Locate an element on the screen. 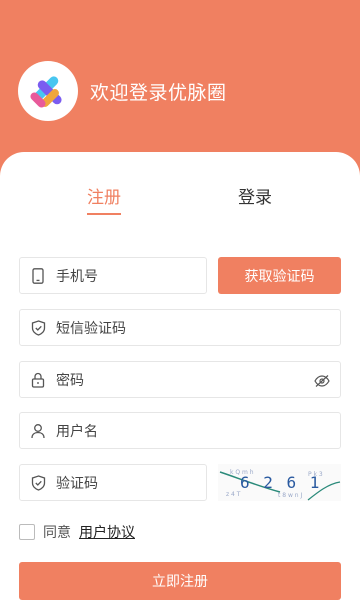  svg-text: z 4 T is located at coordinates (233, 494).